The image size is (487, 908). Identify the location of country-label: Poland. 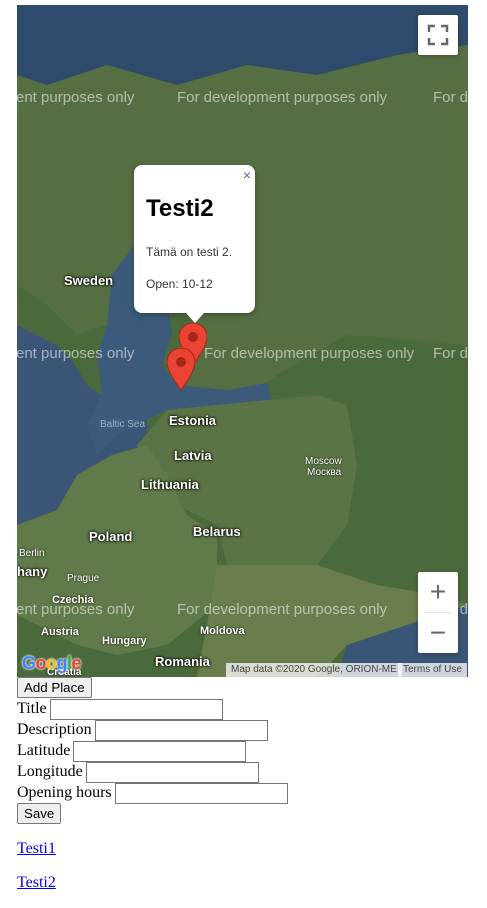
(111, 536).